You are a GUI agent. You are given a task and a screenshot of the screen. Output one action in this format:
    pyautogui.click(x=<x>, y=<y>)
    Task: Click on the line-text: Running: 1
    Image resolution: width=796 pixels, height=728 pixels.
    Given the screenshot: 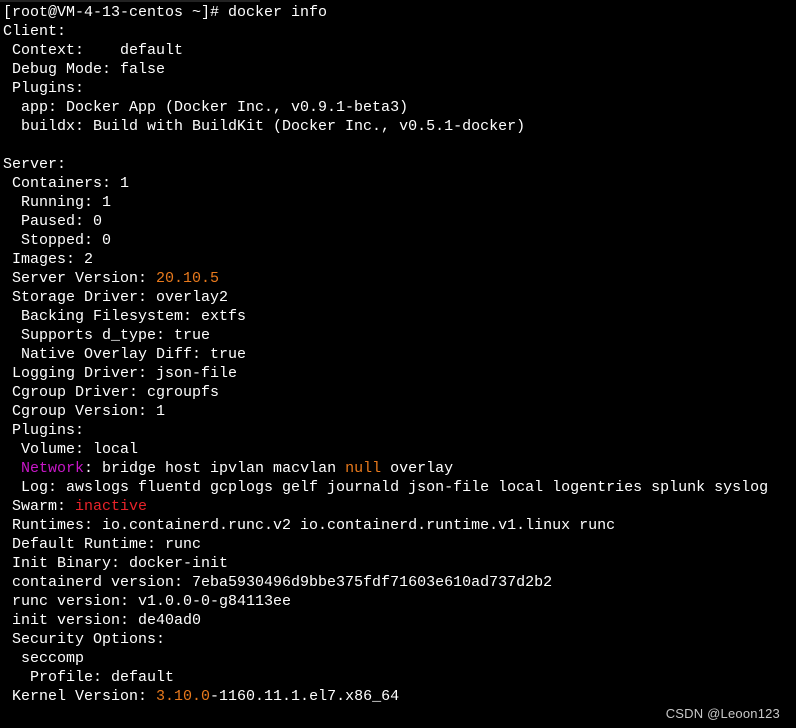 What is the action you would take?
    pyautogui.click(x=57, y=202)
    